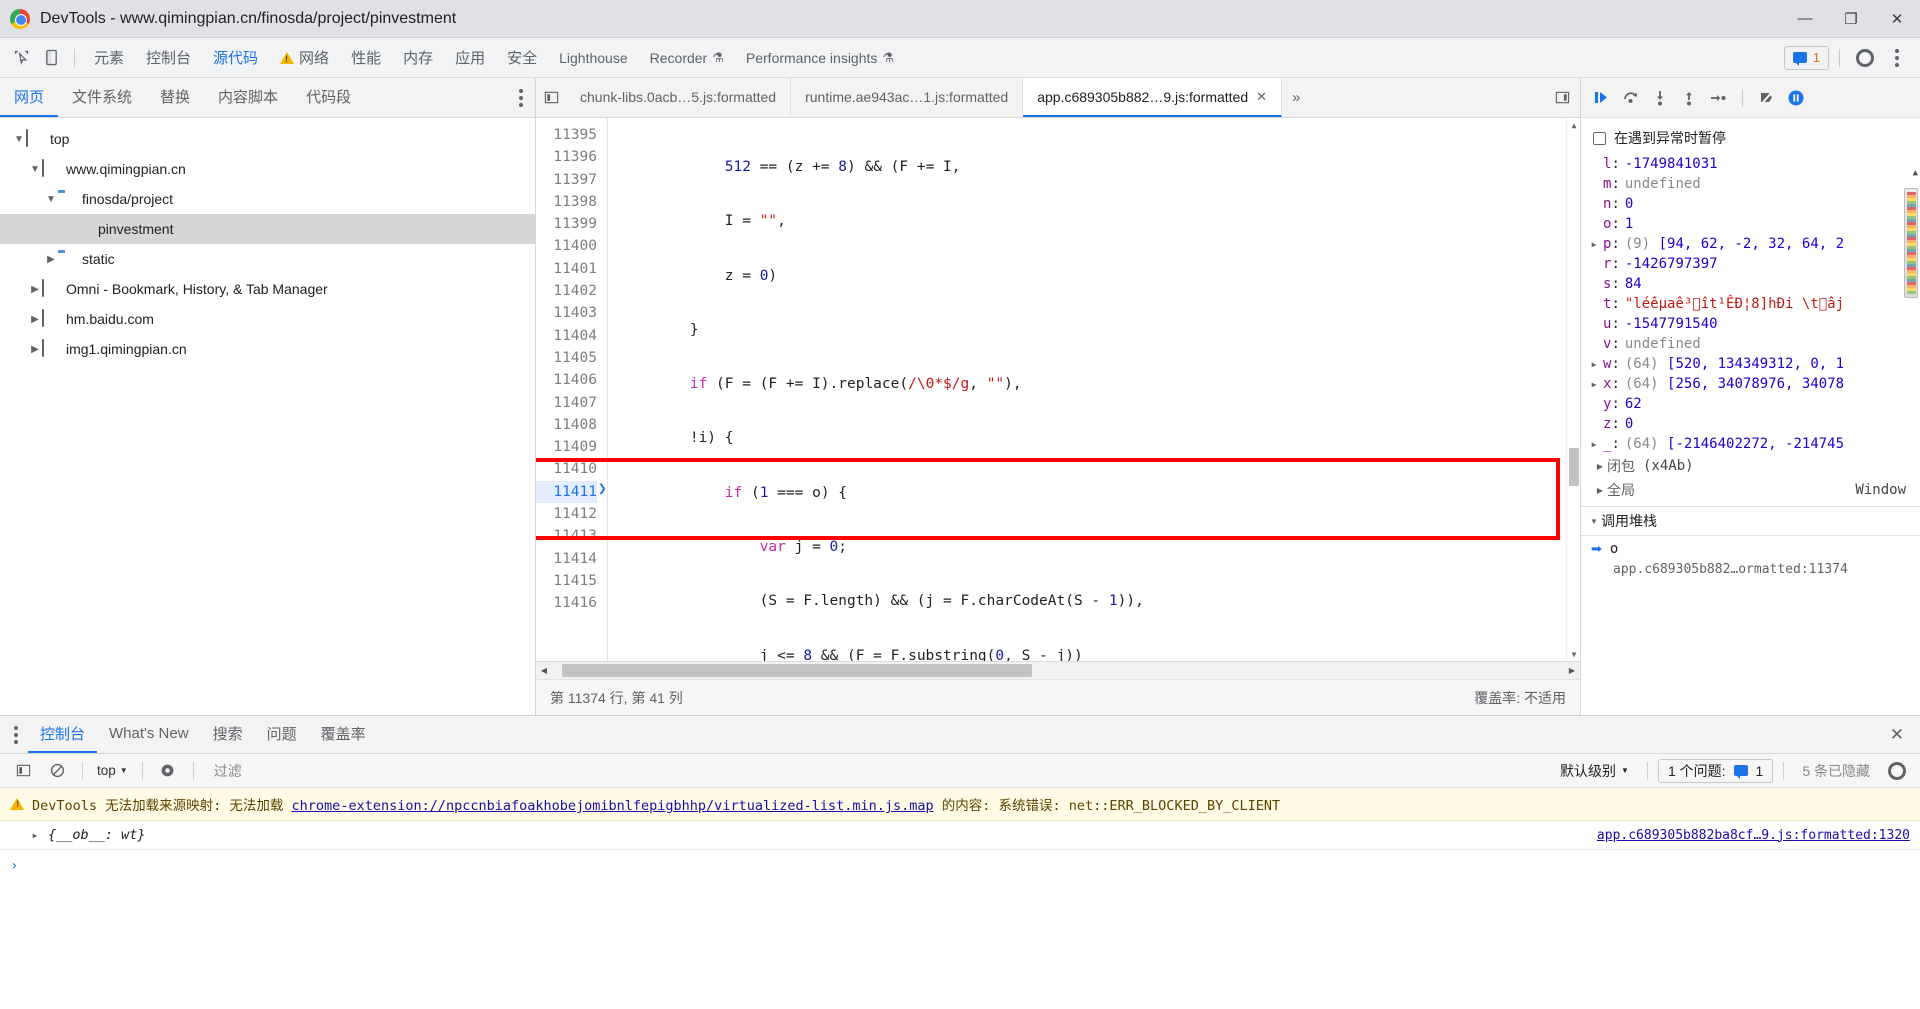 Image resolution: width=1920 pixels, height=1009 pixels. I want to click on drawer-more-button, so click(14, 734).